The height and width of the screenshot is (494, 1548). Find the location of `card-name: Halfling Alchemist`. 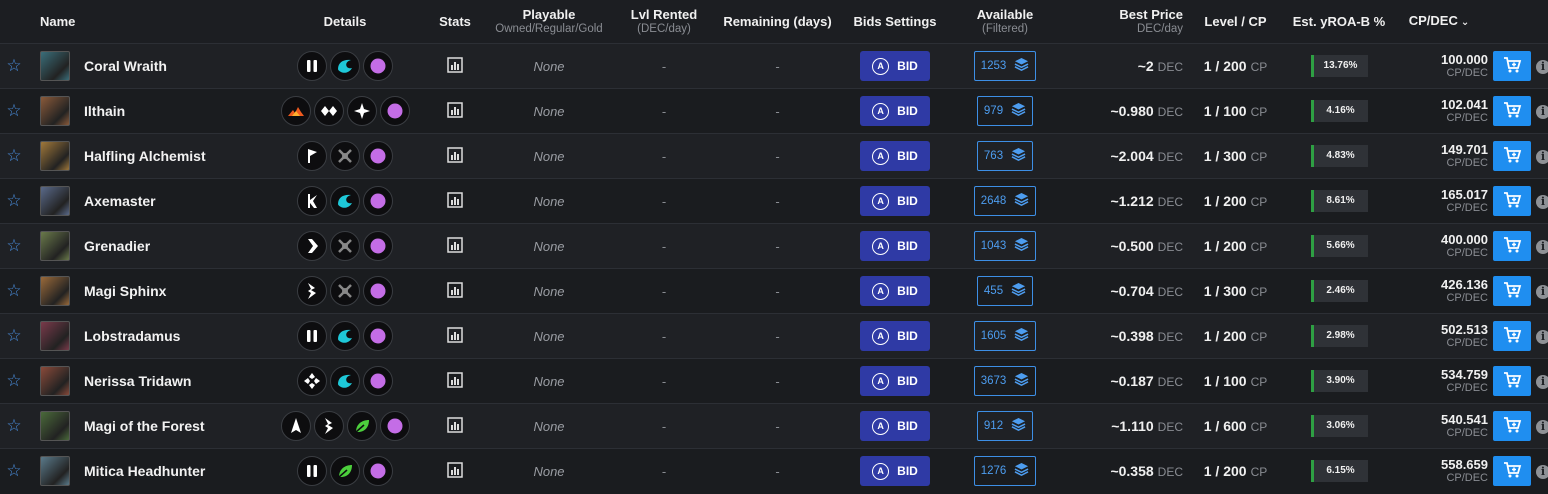

card-name: Halfling Alchemist is located at coordinates (145, 156).